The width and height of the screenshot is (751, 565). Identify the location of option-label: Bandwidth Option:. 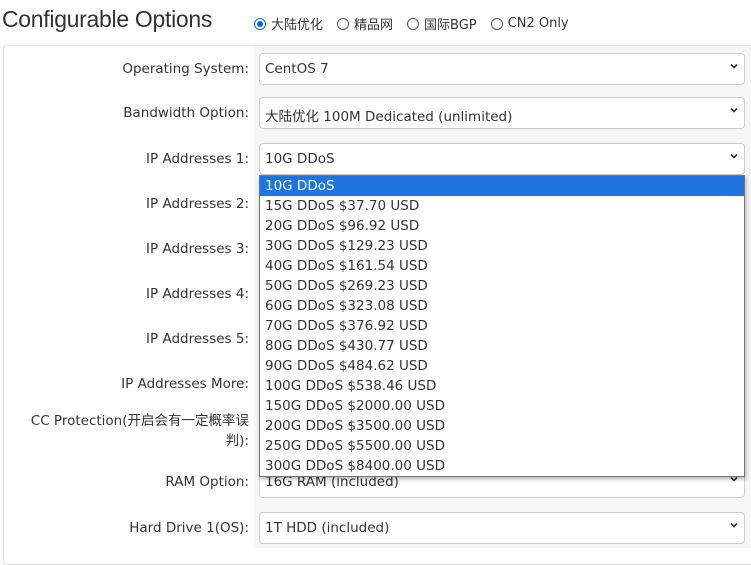
(186, 113).